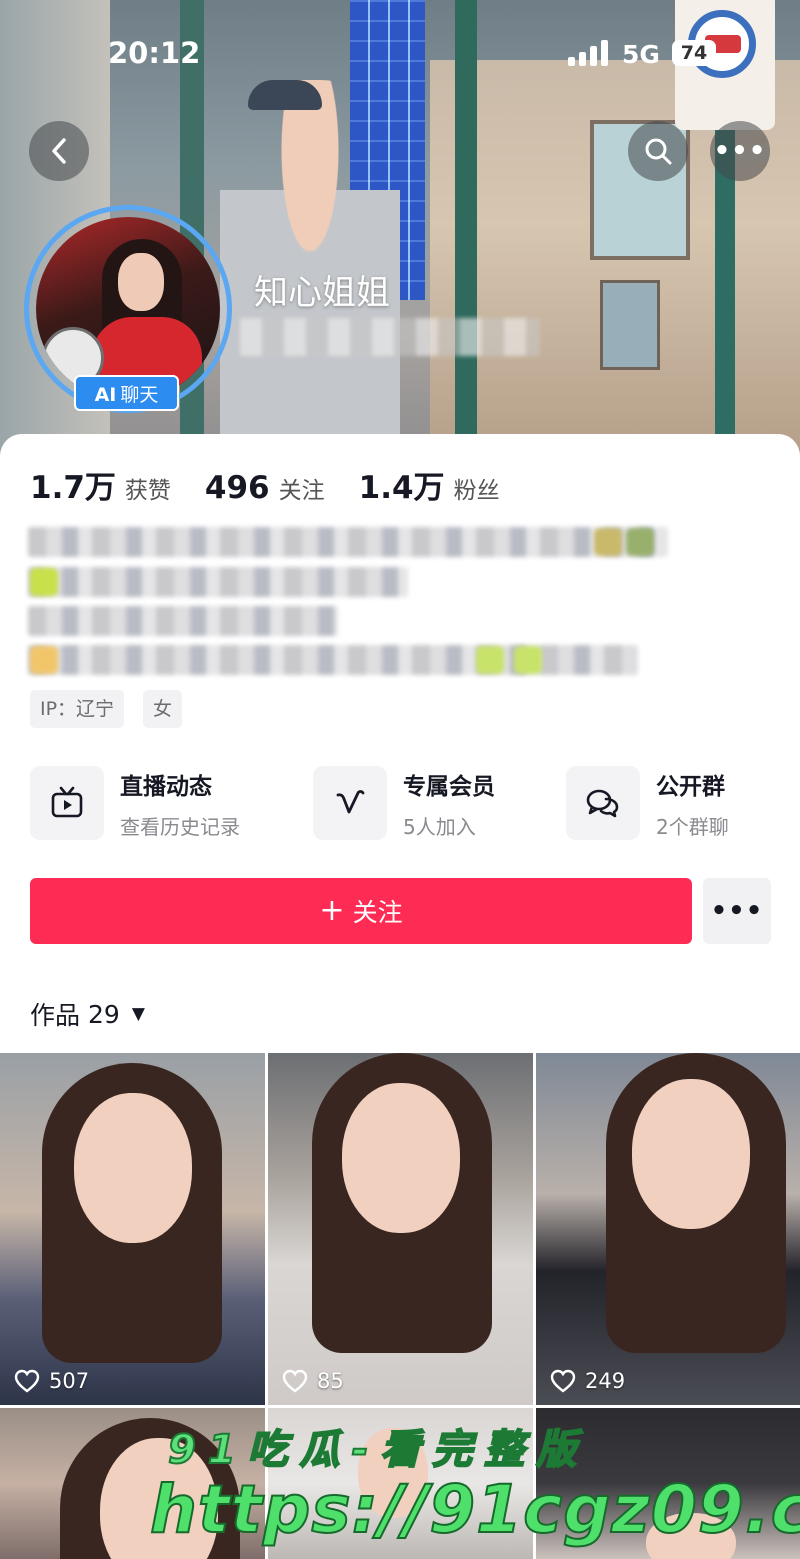  Describe the element at coordinates (104, 1014) in the screenshot. I see `works-count: 29` at that location.